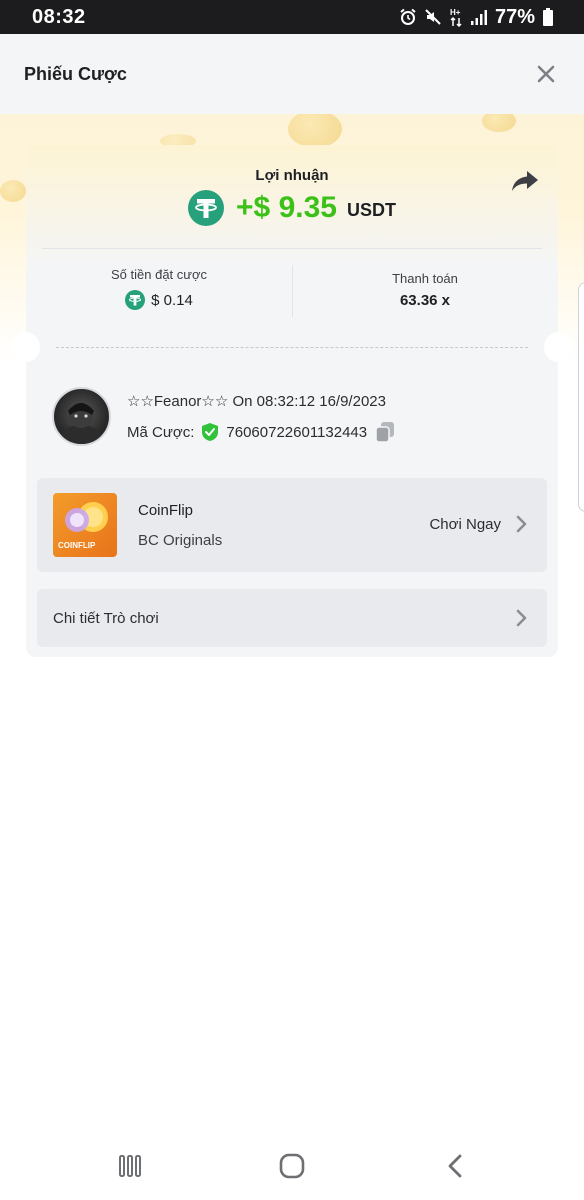 The image size is (584, 1200). I want to click on page-header: Phiếu Cược, so click(292, 74).